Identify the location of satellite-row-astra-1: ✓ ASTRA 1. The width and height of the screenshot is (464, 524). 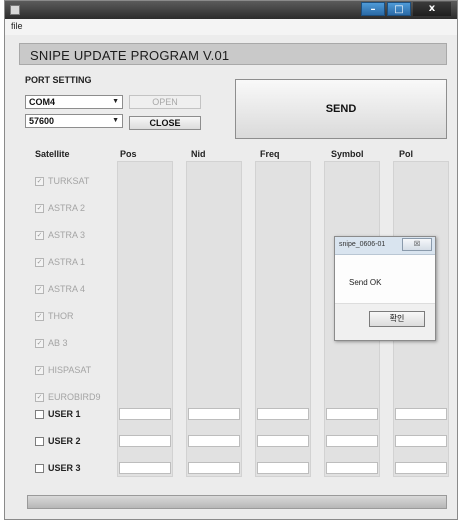
(60, 262).